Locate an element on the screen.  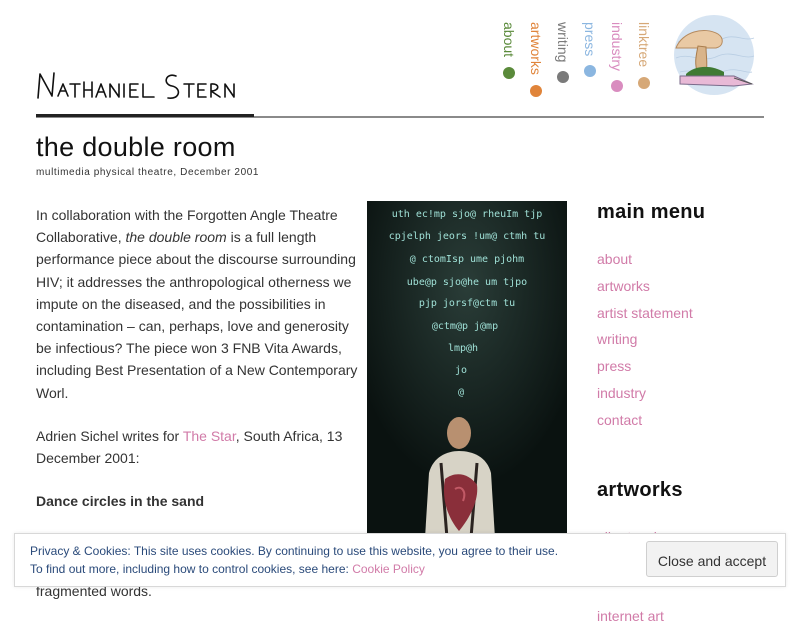
work-title-italic: the double room is located at coordinates (176, 237).